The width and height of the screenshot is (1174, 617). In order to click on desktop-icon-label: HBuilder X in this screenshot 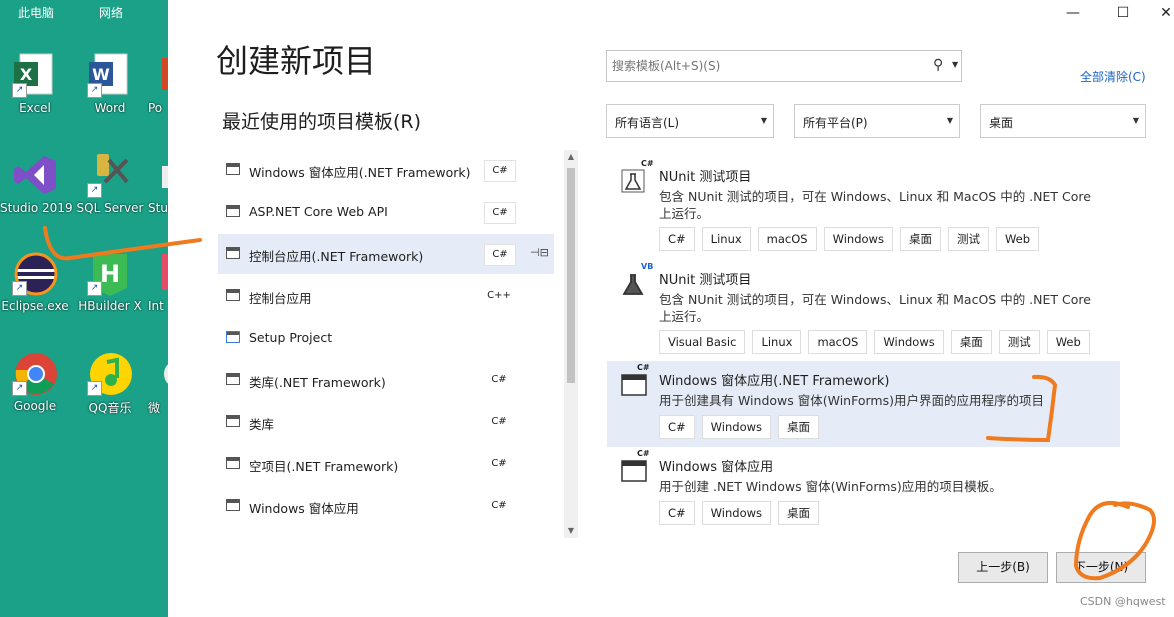, I will do `click(110, 306)`.